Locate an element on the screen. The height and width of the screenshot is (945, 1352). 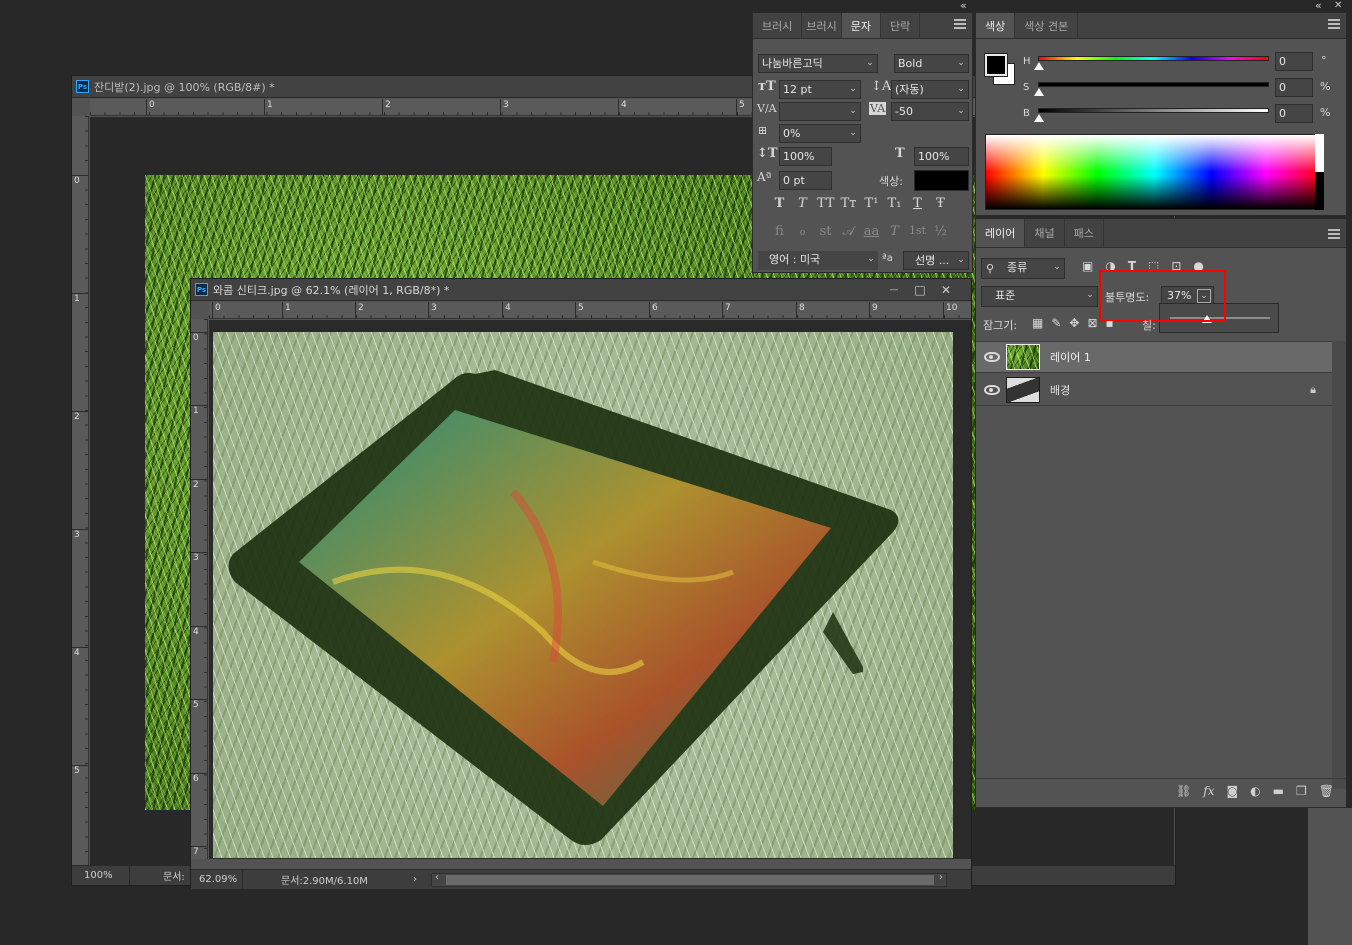
font-size-field: 12 pt ⌄ is located at coordinates (820, 89).